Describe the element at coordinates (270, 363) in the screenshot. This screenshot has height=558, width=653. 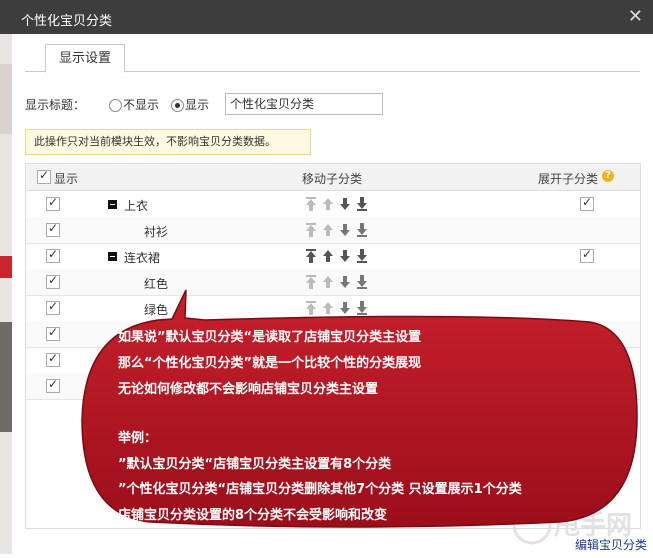
I see `annotation-line: 那么“个性化宝贝分类”就是一个比较个性的分类展现` at that location.